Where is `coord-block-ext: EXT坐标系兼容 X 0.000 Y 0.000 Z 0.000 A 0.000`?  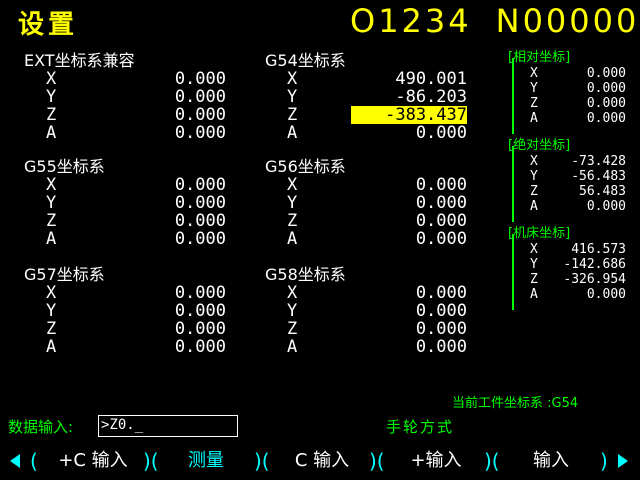
coord-block-ext: EXT坐标系兼容 X 0.000 Y 0.000 Z 0.000 A 0.000 is located at coordinates (139, 97).